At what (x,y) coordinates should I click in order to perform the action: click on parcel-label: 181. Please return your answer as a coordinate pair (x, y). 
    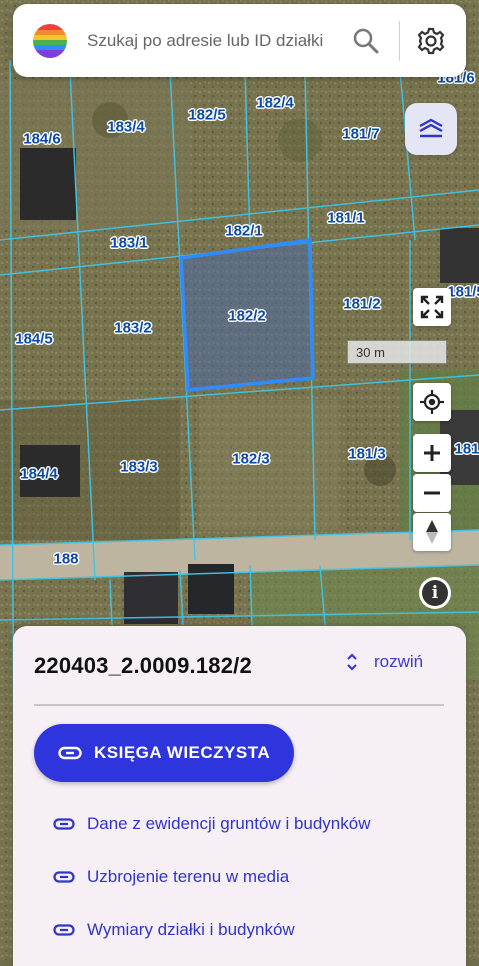
    Looking at the image, I should click on (466, 449).